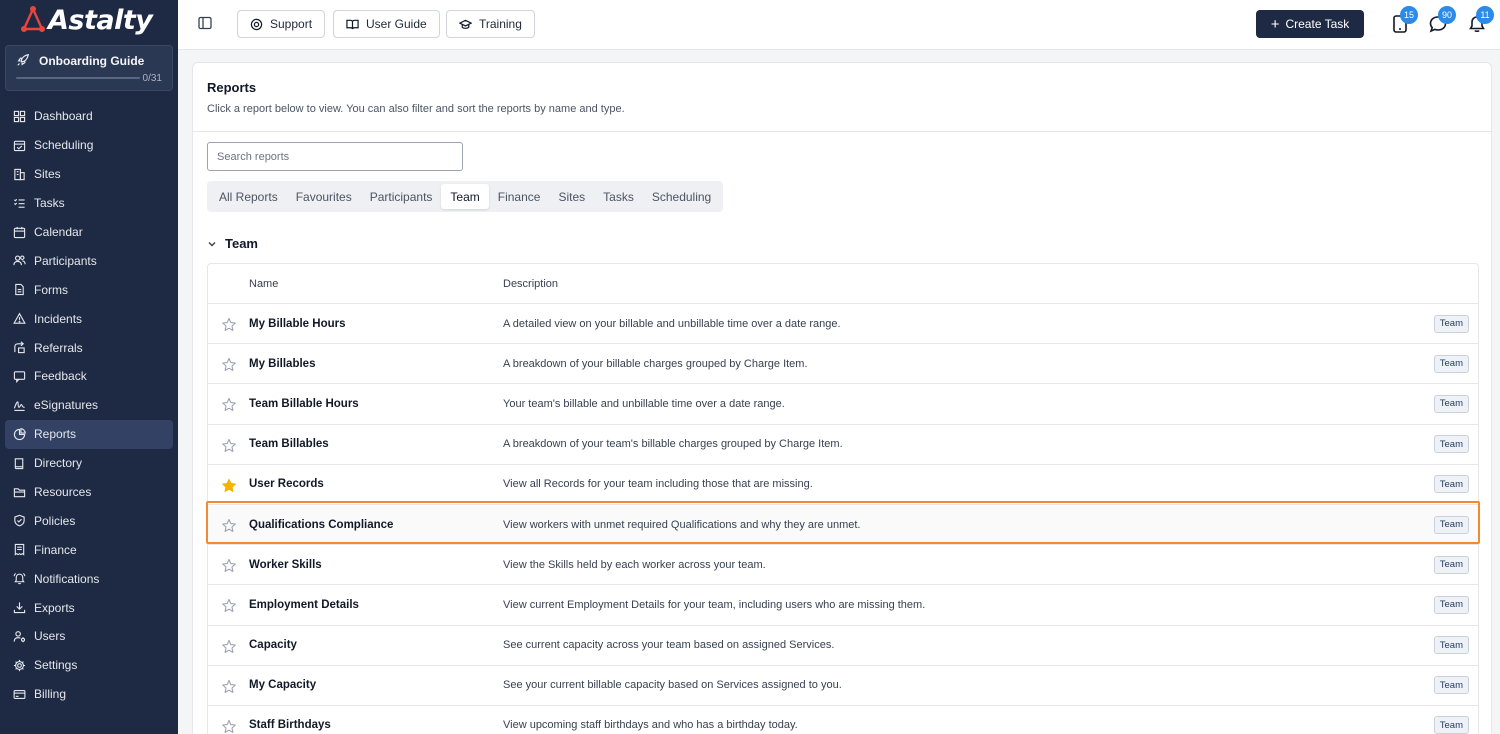  What do you see at coordinates (321, 525) in the screenshot?
I see `report-name: Qualifications Compliance` at bounding box center [321, 525].